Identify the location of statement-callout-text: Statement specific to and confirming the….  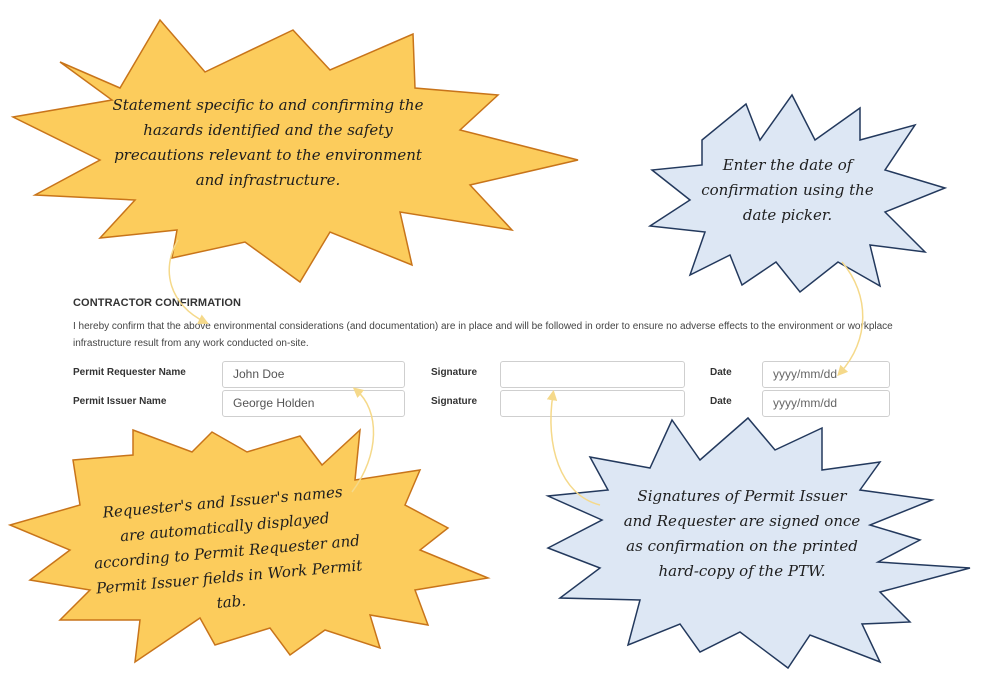
(268, 142).